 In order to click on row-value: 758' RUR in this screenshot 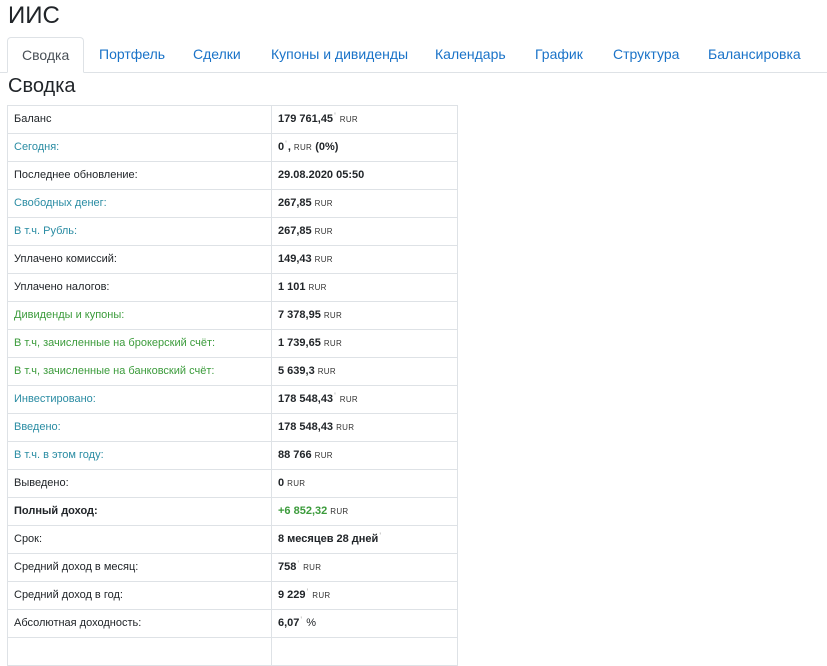, I will do `click(364, 567)`.